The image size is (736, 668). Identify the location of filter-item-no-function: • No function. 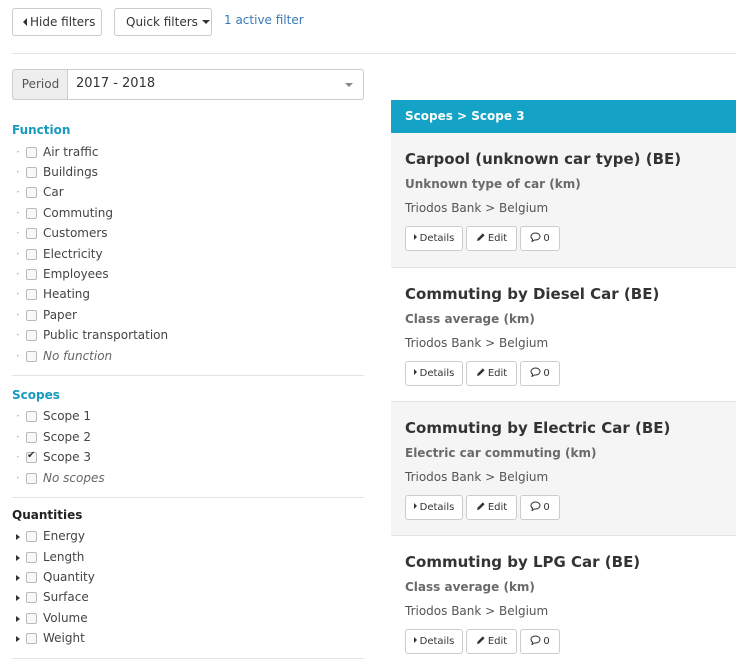
(182, 359).